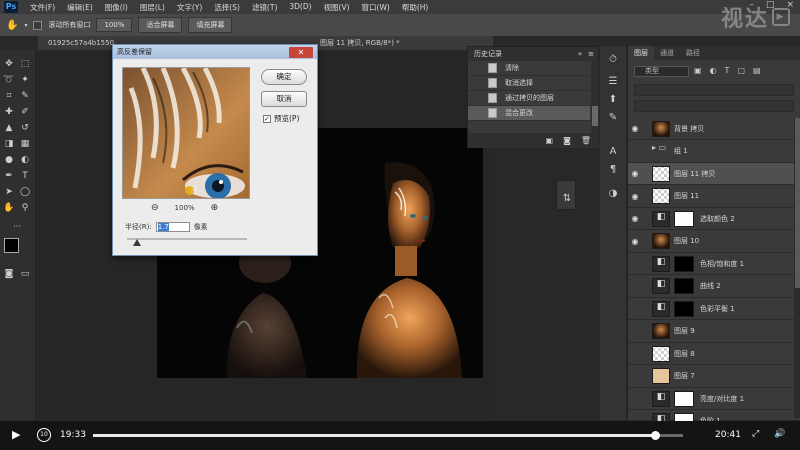  Describe the element at coordinates (210, 25) in the screenshot. I see `fill-screen-button: 填充屏幕` at that location.